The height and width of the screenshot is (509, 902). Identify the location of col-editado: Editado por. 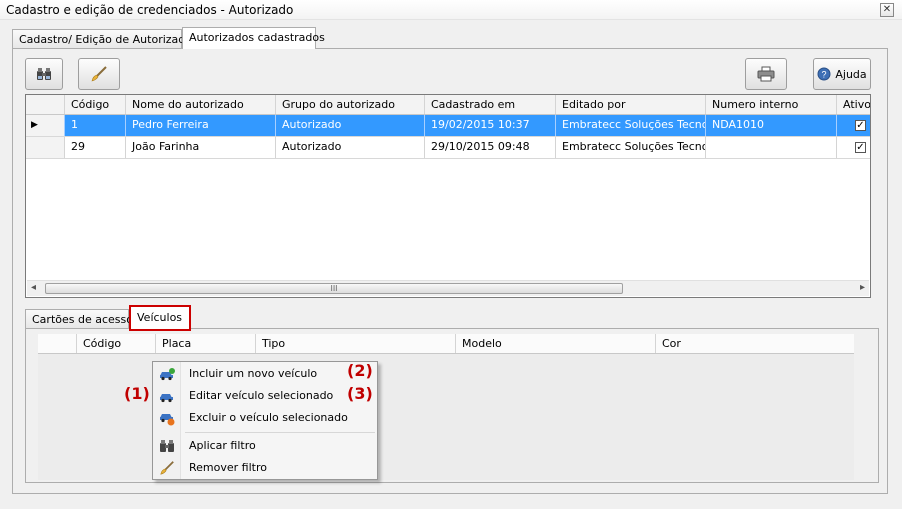
(631, 104).